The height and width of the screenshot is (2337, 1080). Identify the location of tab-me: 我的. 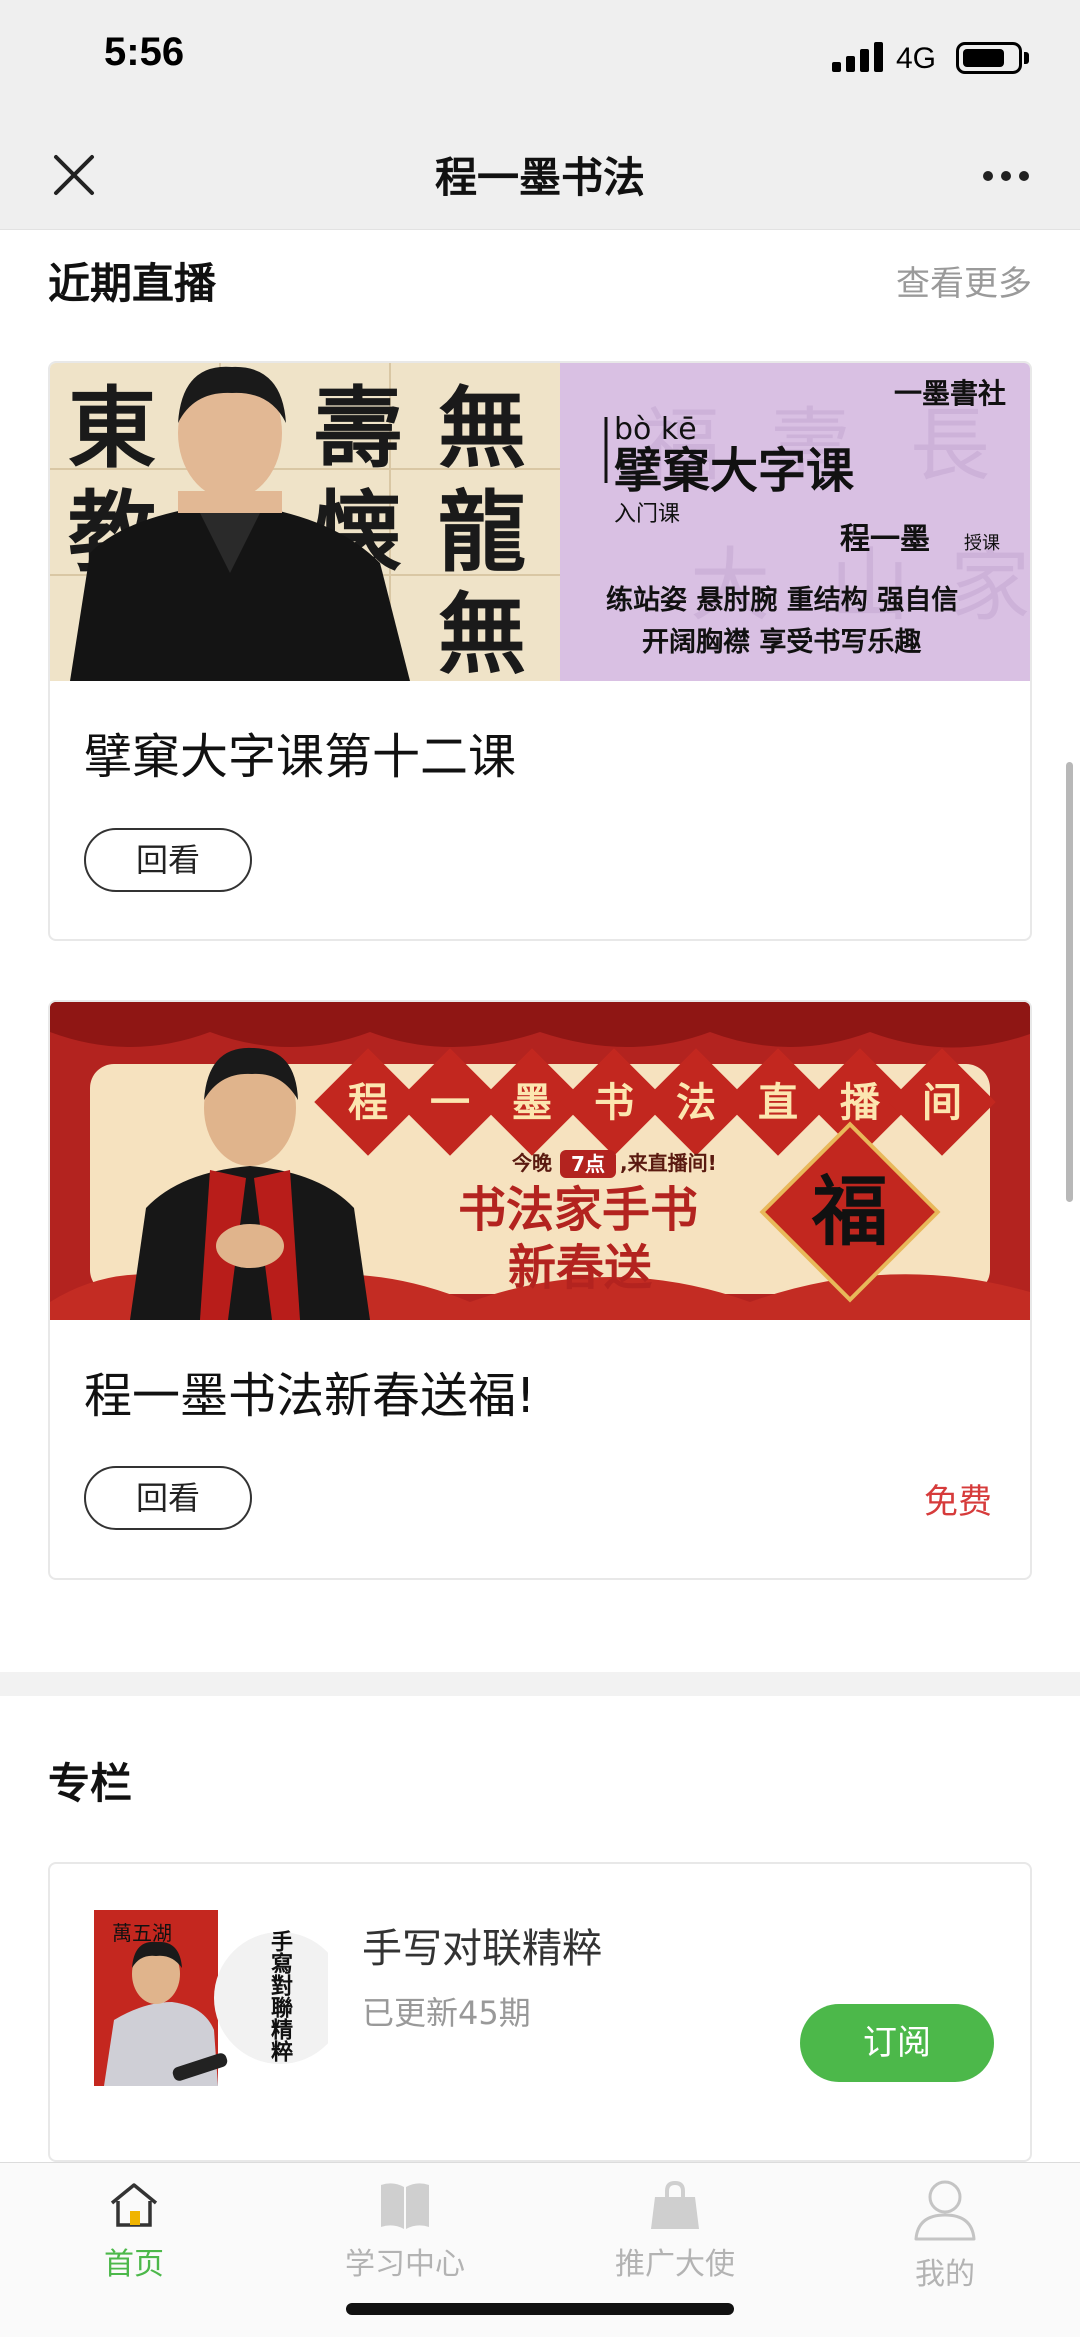
(945, 2234).